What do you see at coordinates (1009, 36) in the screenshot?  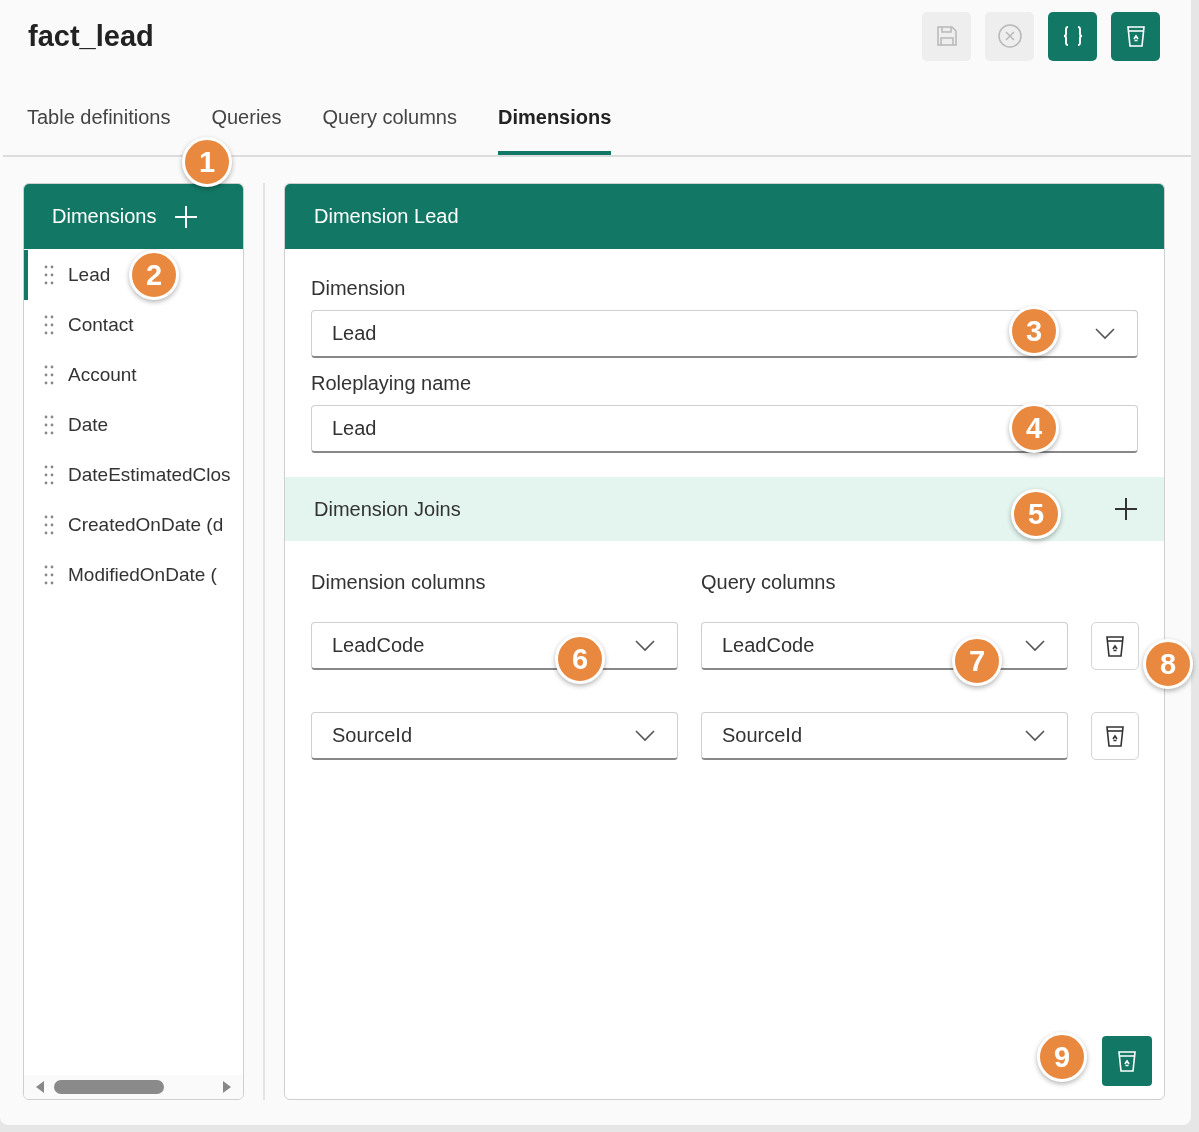 I see `cancel-icon` at bounding box center [1009, 36].